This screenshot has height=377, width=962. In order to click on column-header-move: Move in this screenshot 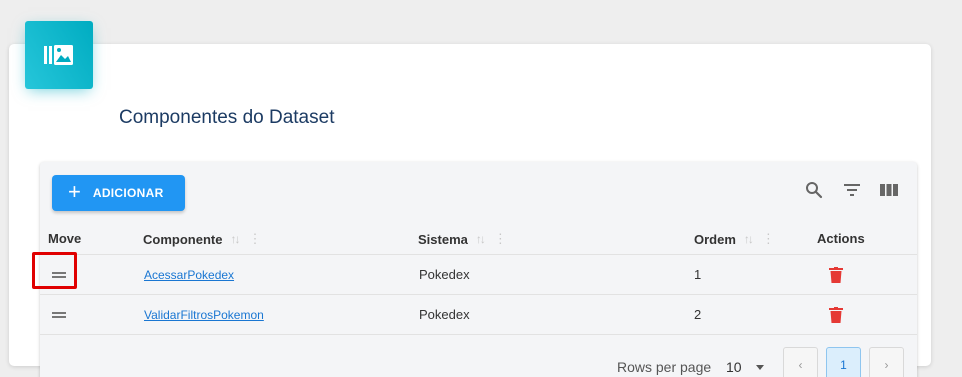, I will do `click(64, 238)`.